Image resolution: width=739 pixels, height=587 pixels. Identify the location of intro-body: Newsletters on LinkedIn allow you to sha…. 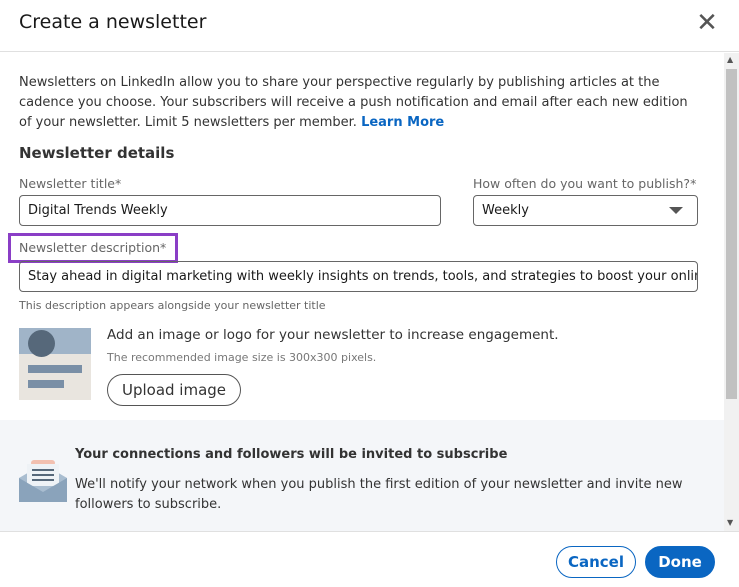
(353, 102).